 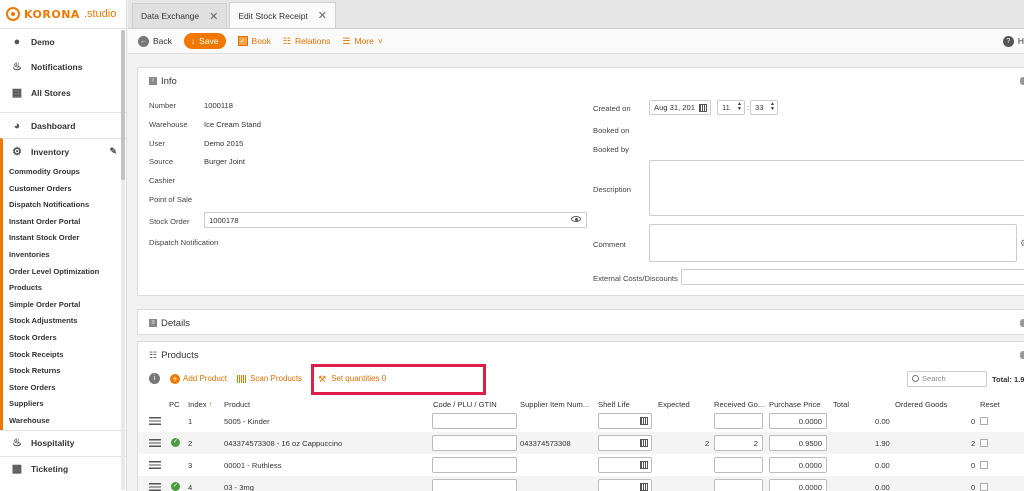 I want to click on comment-textarea, so click(x=833, y=243).